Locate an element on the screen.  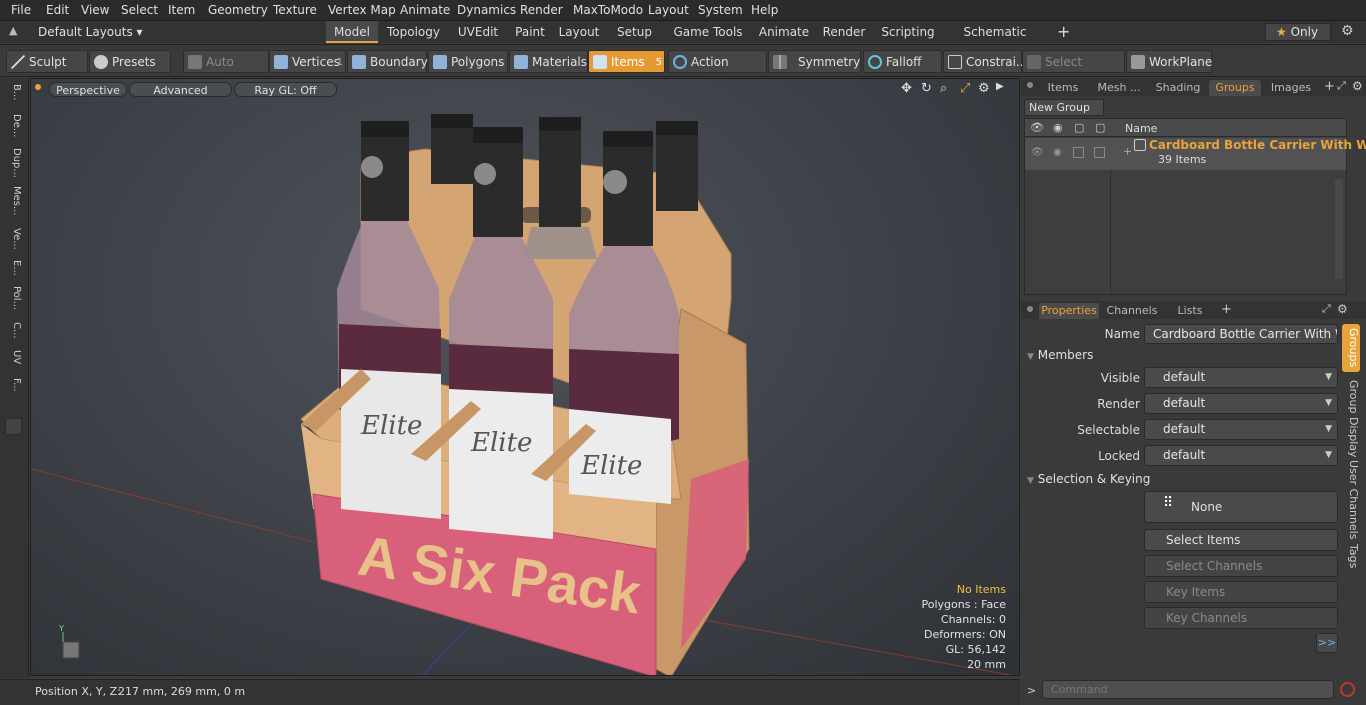
menu-select: Select is located at coordinates (139, 10).